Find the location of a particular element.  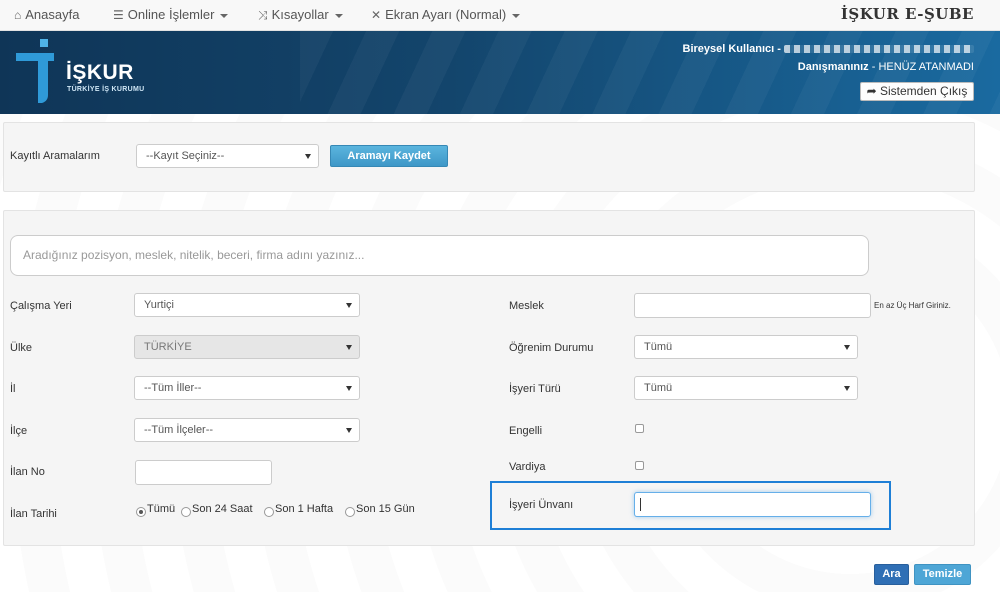

province-value: --Tüm İller-- is located at coordinates (173, 388).